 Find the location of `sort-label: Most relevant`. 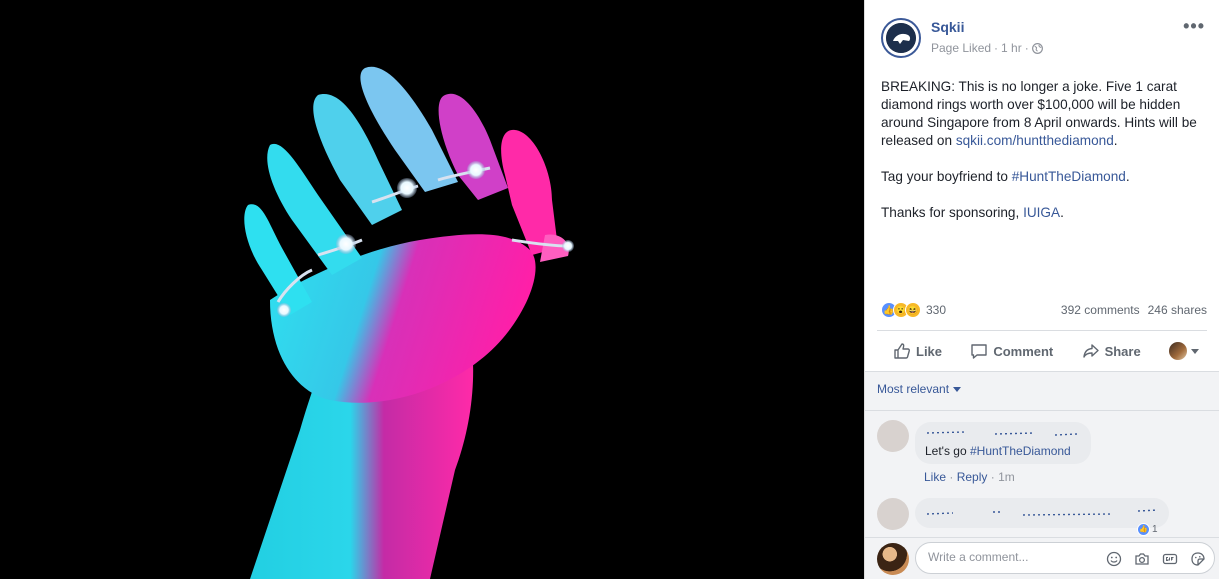

sort-label: Most relevant is located at coordinates (913, 389).